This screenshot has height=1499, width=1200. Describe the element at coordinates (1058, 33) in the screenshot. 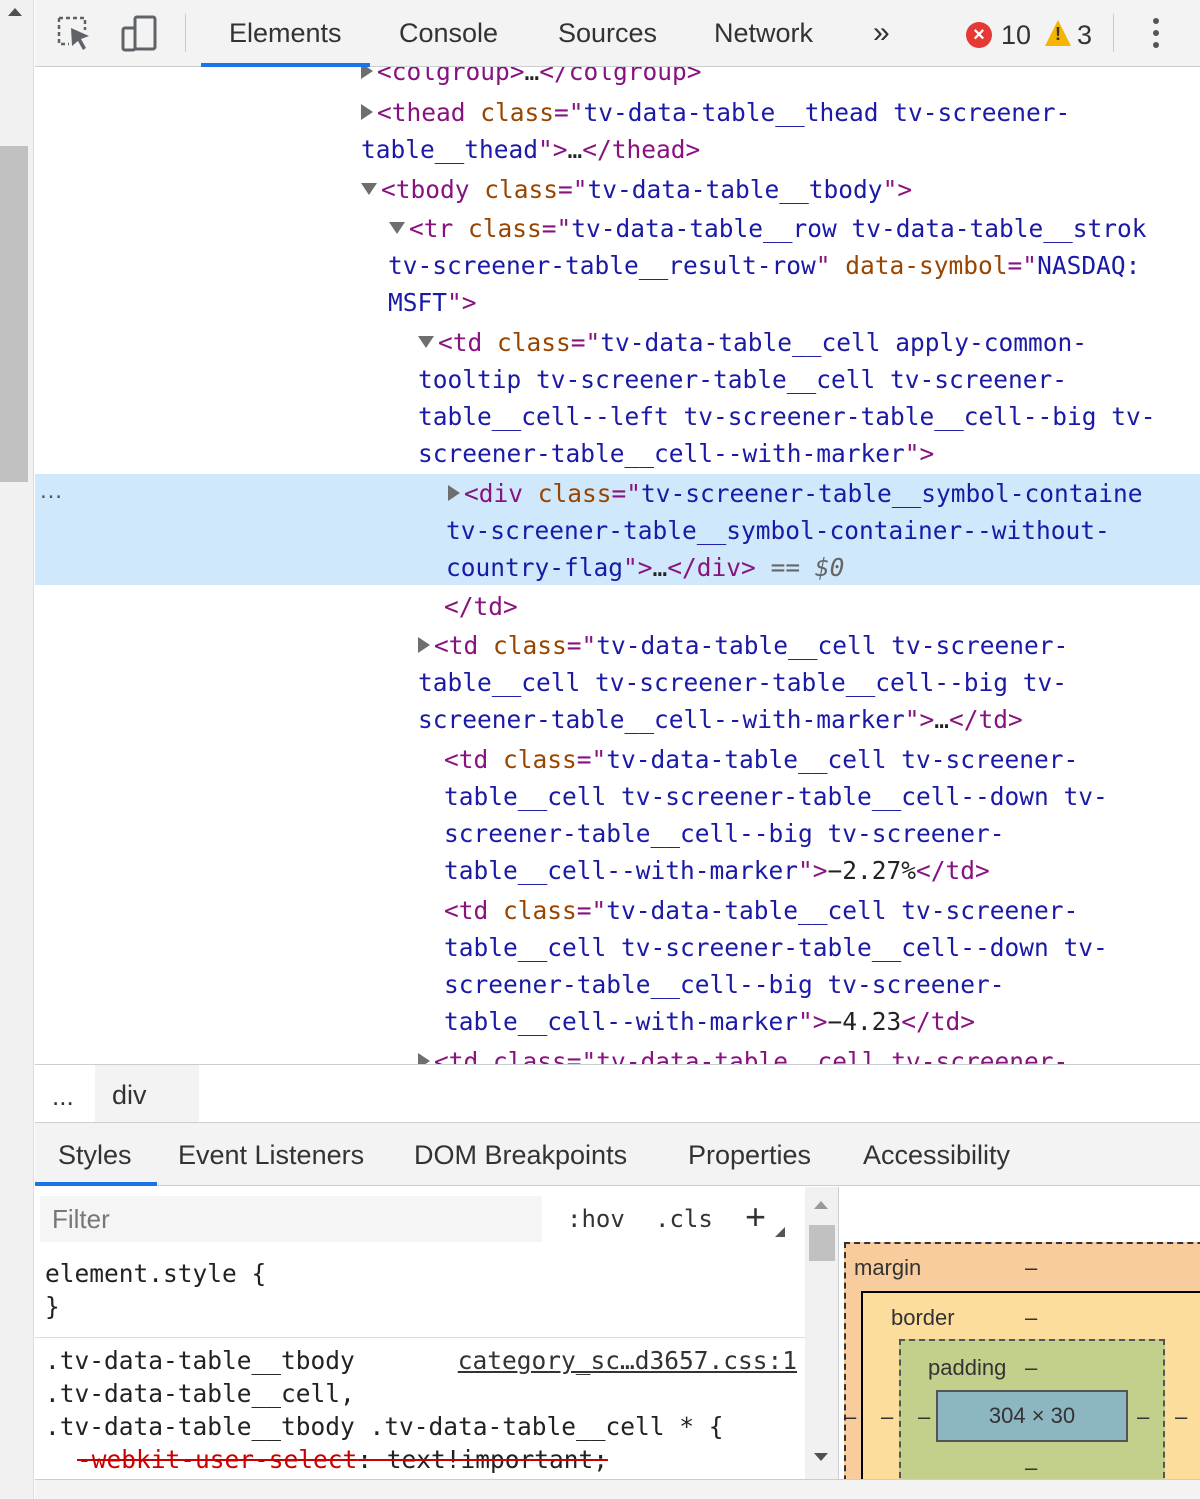

I see `warning-icon: !` at that location.